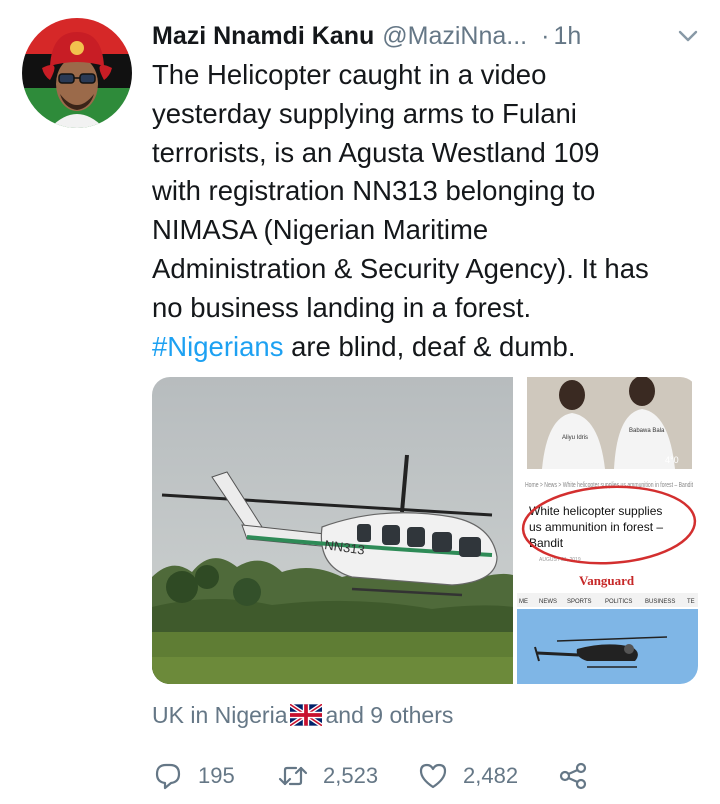 The width and height of the screenshot is (720, 804). Describe the element at coordinates (376, 152) in the screenshot. I see `tweet-text-line: terrorists, is an Agusta Westland 109` at that location.